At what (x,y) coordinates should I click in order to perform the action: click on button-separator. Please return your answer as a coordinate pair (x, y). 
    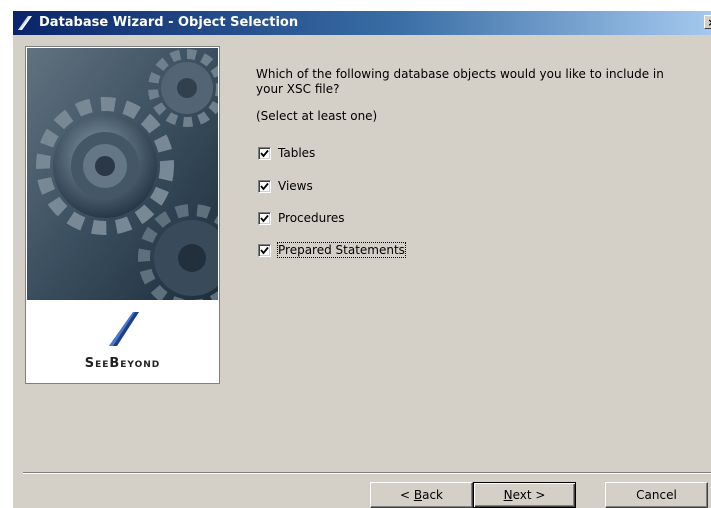
    Looking at the image, I should click on (367, 473).